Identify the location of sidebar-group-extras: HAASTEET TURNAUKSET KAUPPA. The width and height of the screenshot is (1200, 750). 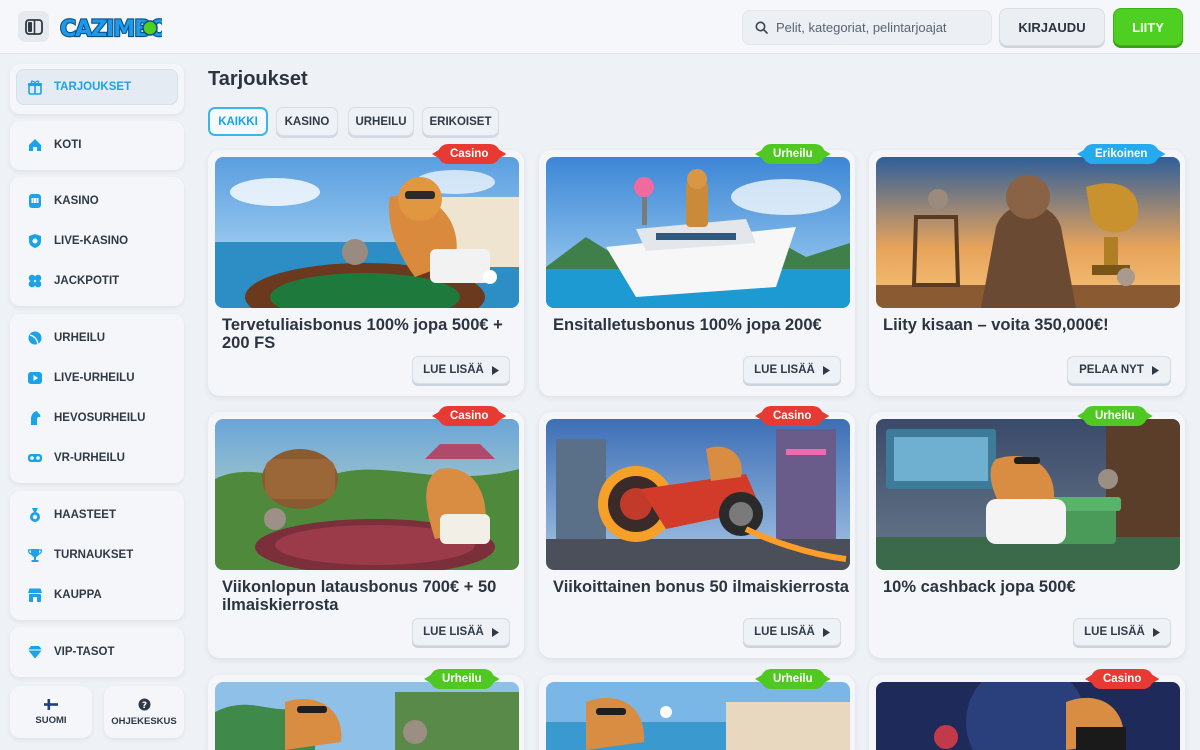
(97, 555).